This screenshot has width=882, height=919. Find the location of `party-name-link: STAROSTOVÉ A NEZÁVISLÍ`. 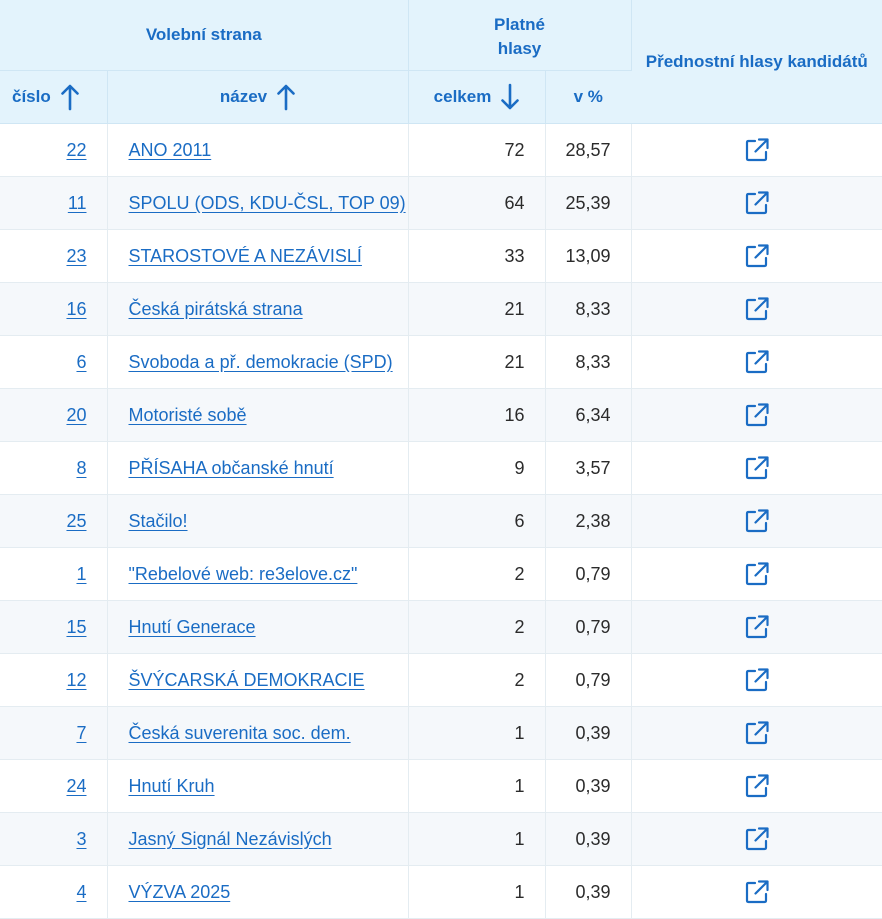

party-name-link: STAROSTOVÉ A NEZÁVISLÍ is located at coordinates (245, 256).